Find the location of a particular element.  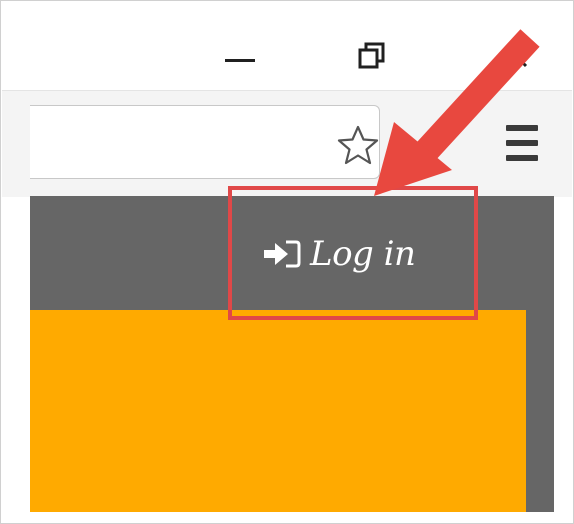

sign-in-icon is located at coordinates (282, 254).